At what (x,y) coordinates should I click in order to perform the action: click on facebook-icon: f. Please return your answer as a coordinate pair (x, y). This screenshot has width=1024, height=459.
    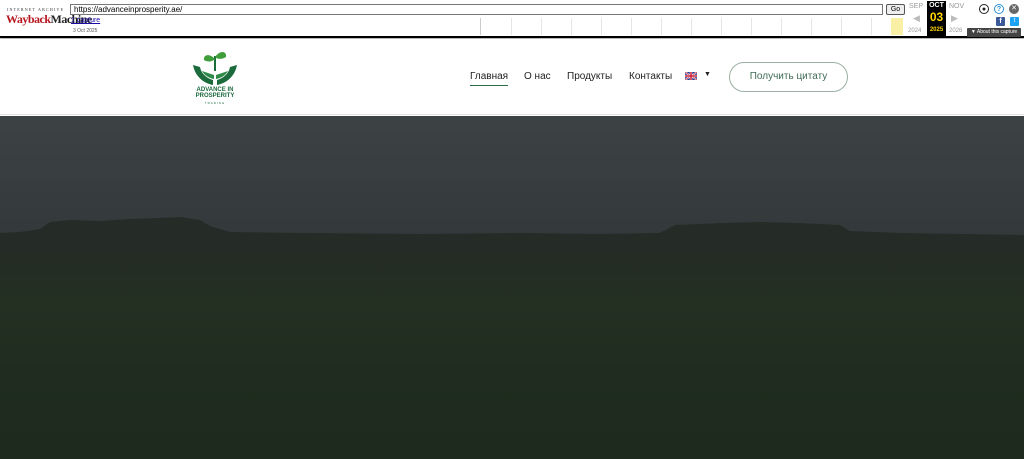
    Looking at the image, I should click on (1000, 21).